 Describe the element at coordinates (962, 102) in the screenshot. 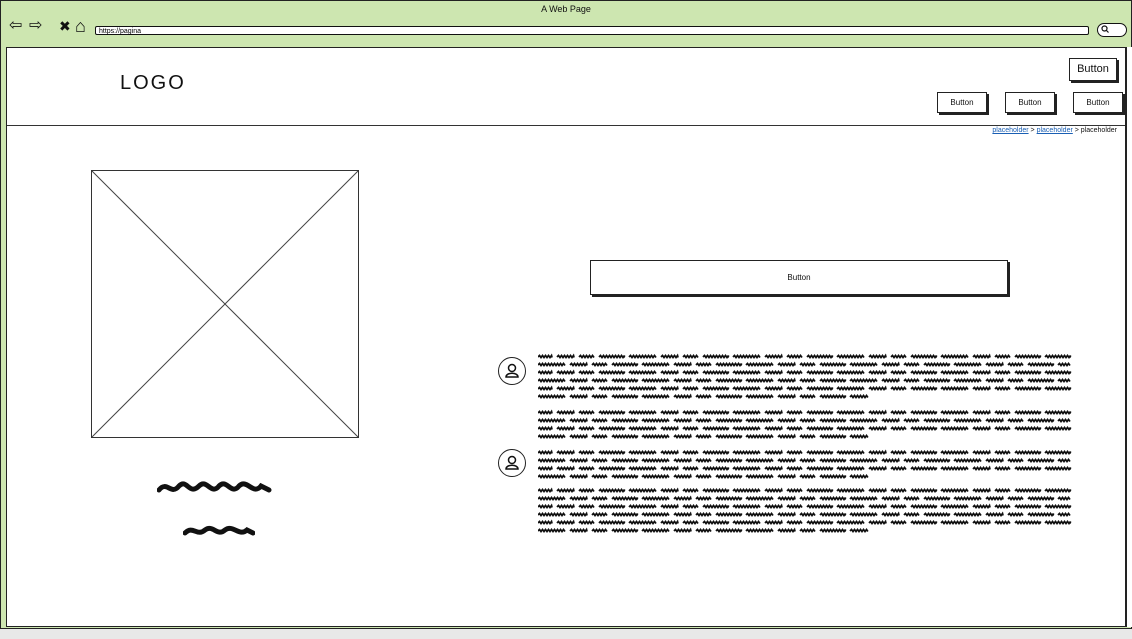

I see `nav-button-1: Button` at that location.